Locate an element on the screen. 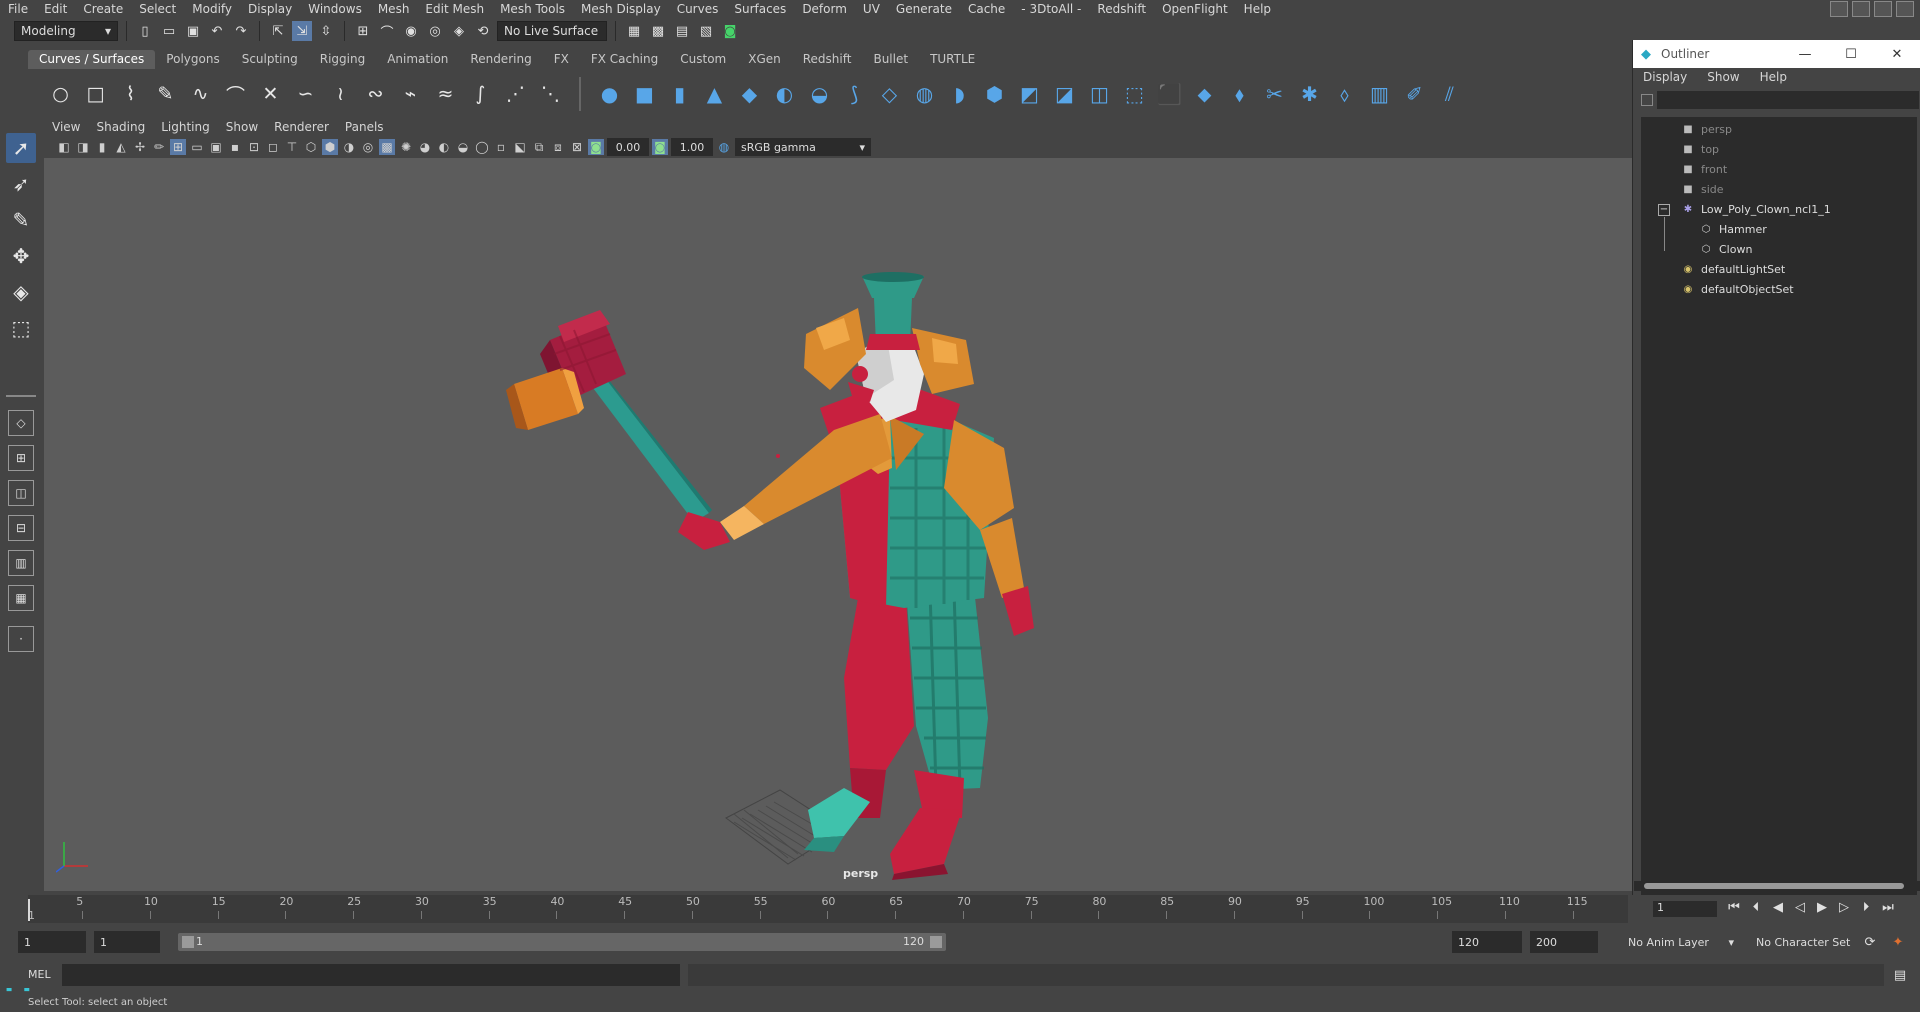  xray-icon: ⧉ is located at coordinates (539, 147).